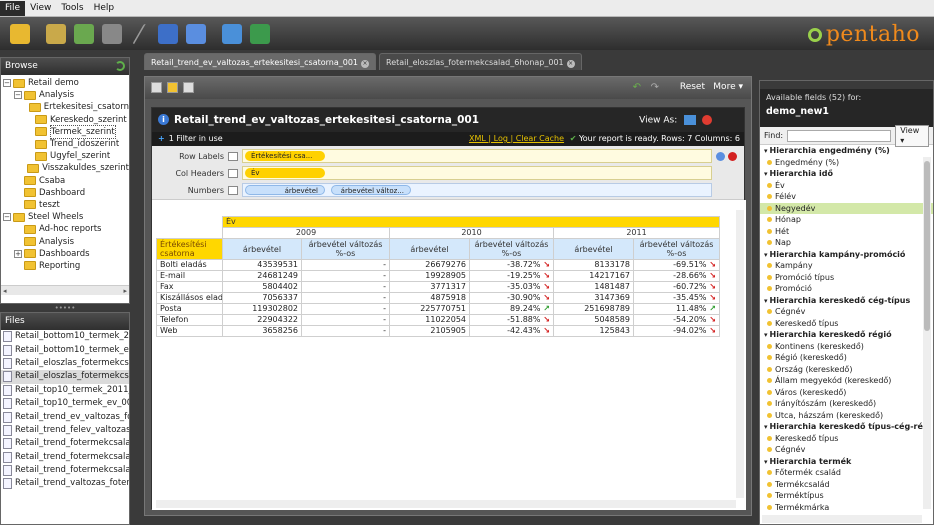 The image size is (934, 525). Describe the element at coordinates (846, 485) in the screenshot. I see `field-item: Termékcsalád` at that location.